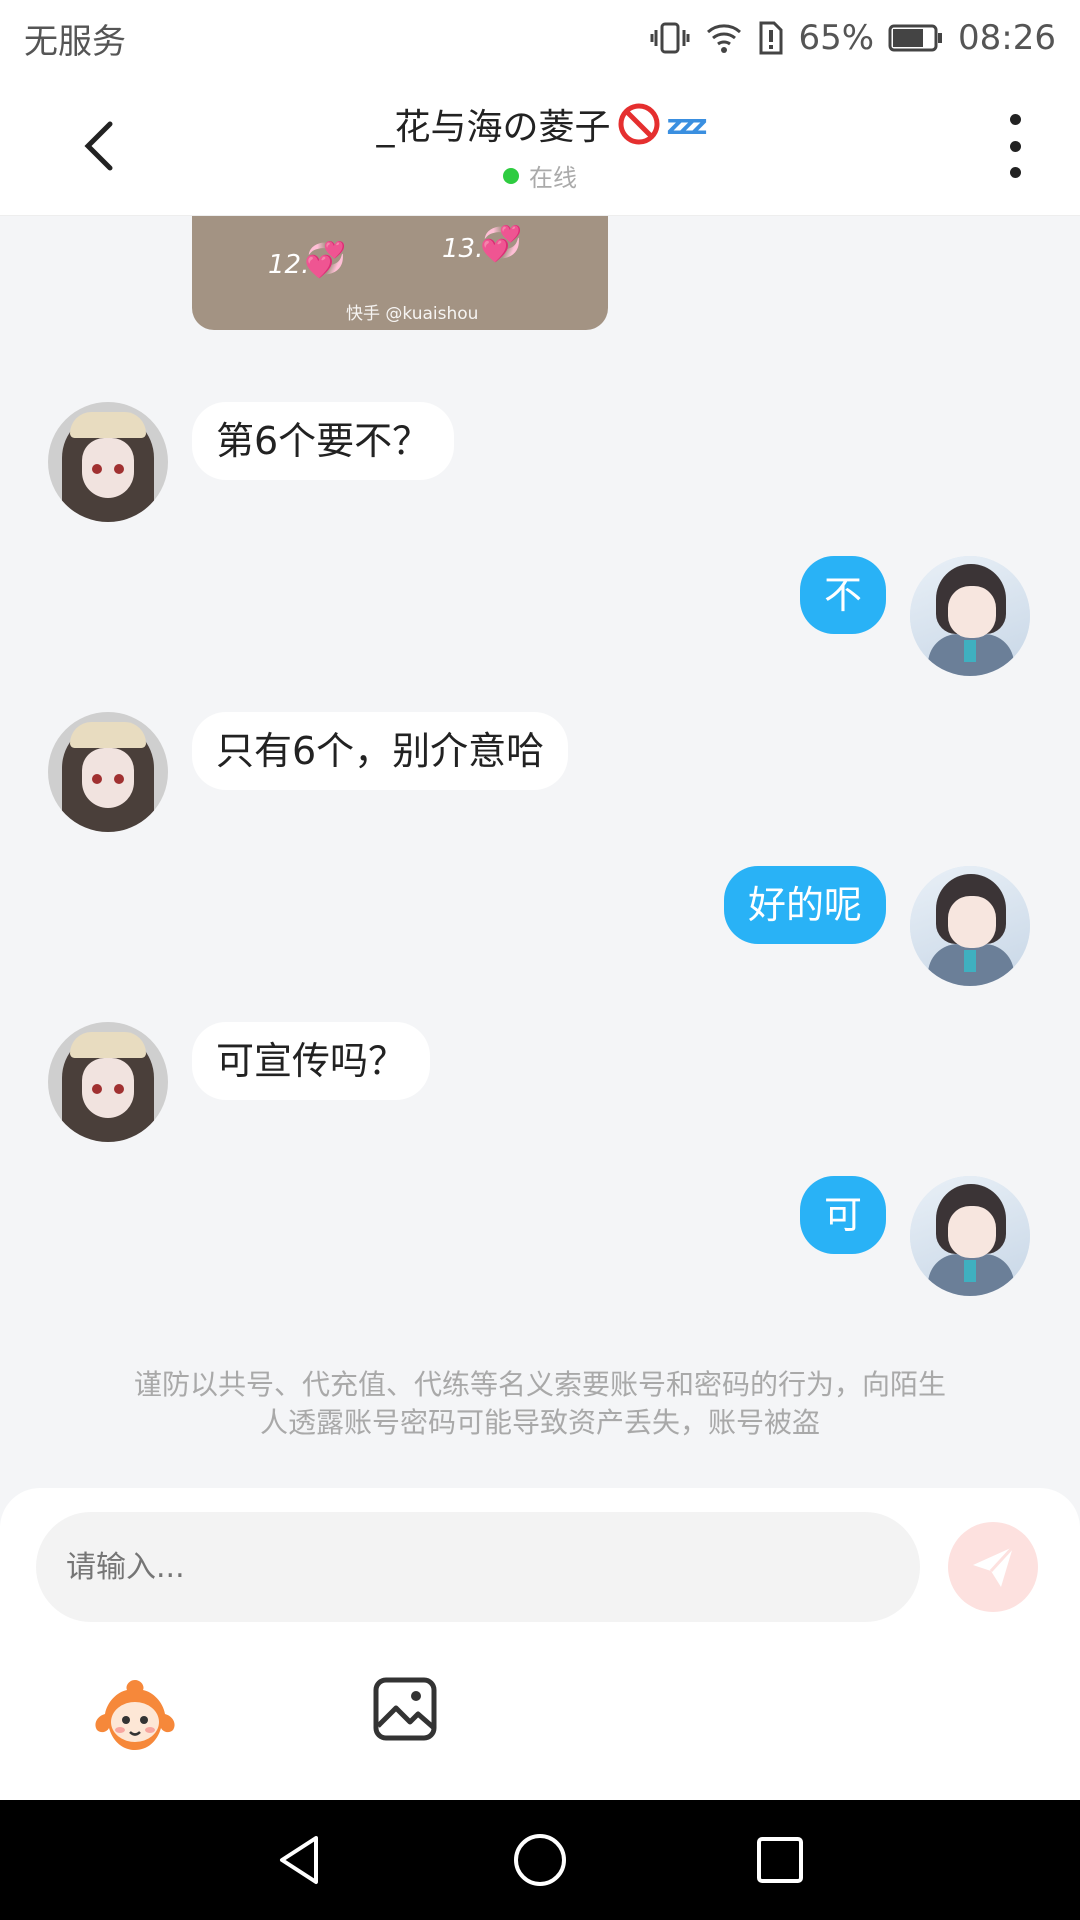 This screenshot has height=1920, width=1080. I want to click on contact-title: _花与海の菱子 zzz, so click(542, 124).